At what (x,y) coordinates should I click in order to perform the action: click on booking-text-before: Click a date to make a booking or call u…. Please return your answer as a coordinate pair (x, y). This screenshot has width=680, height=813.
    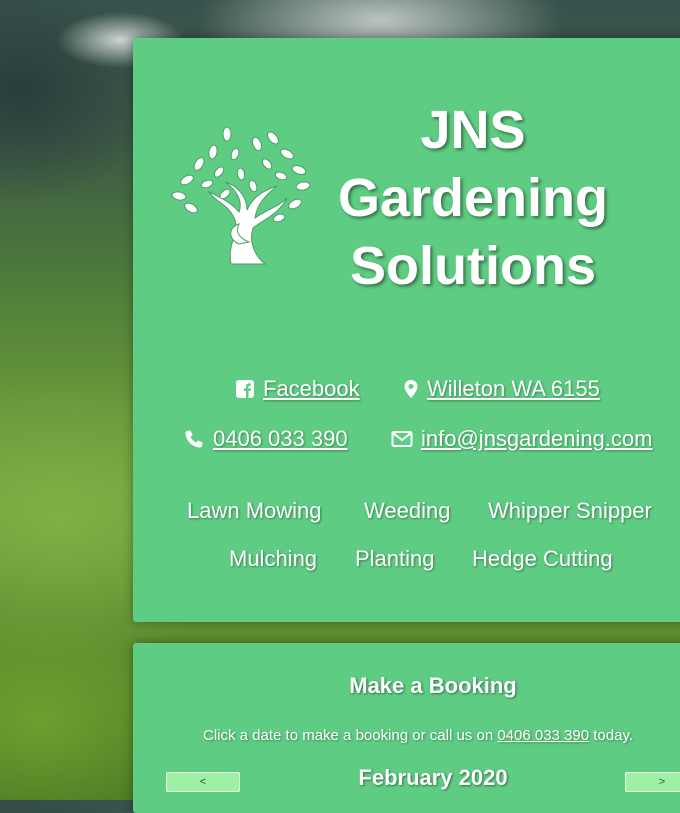
    Looking at the image, I should click on (350, 735).